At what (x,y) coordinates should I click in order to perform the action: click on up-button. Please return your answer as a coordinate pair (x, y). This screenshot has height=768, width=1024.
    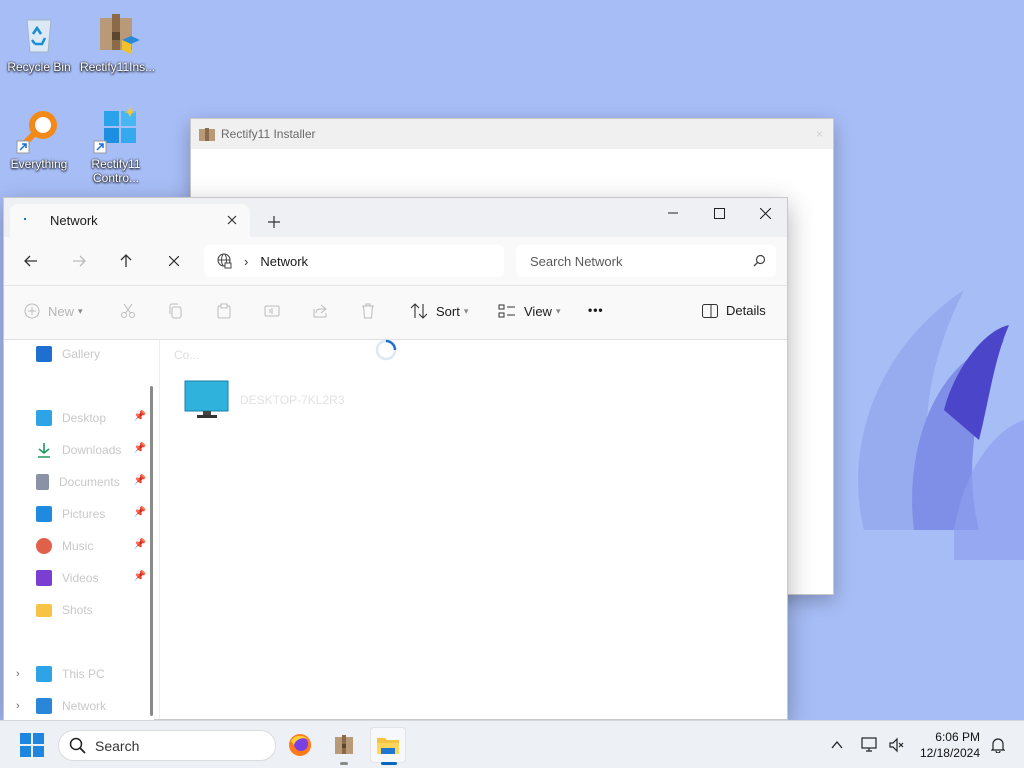
    Looking at the image, I should click on (126, 261).